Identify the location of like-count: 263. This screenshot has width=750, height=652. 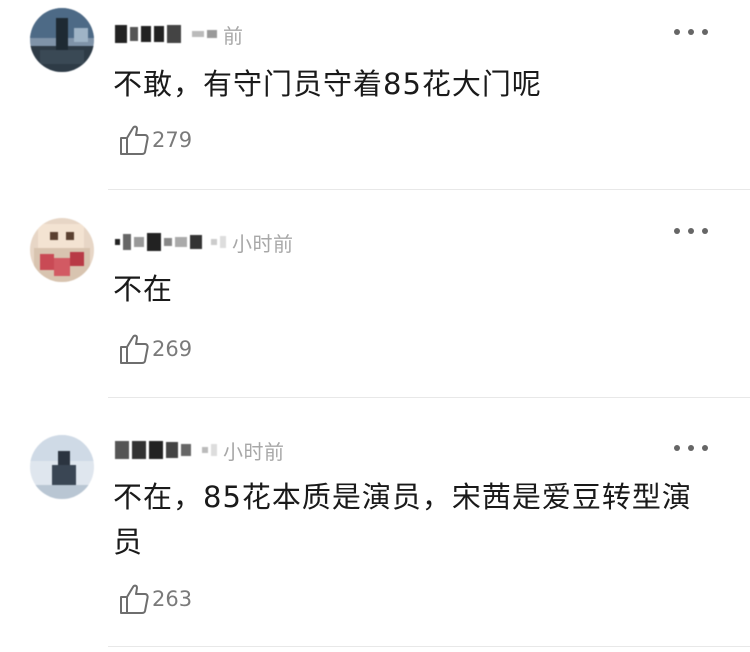
(172, 599).